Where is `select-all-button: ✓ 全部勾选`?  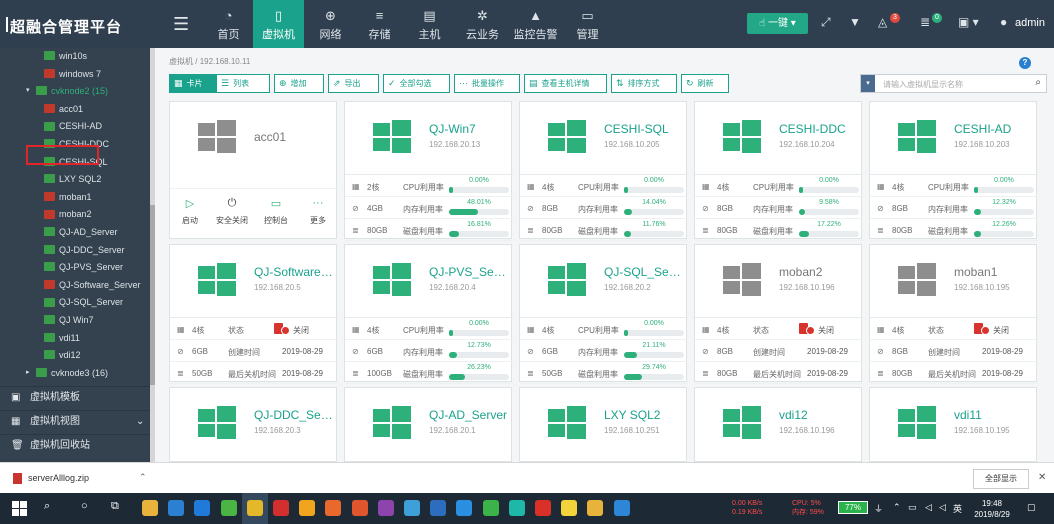 select-all-button: ✓ 全部勾选 is located at coordinates (416, 83).